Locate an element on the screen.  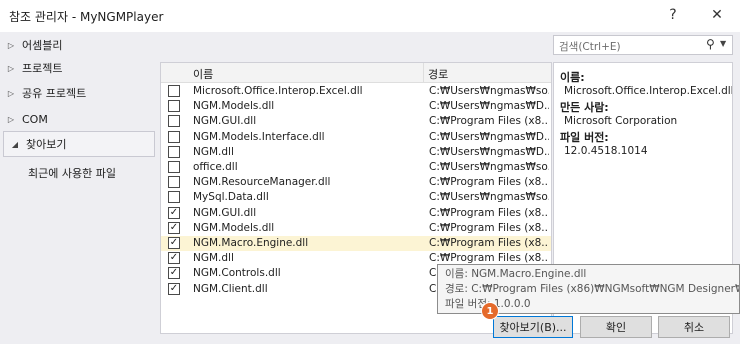
version-value: 12.0.4518.1014 is located at coordinates (606, 151).